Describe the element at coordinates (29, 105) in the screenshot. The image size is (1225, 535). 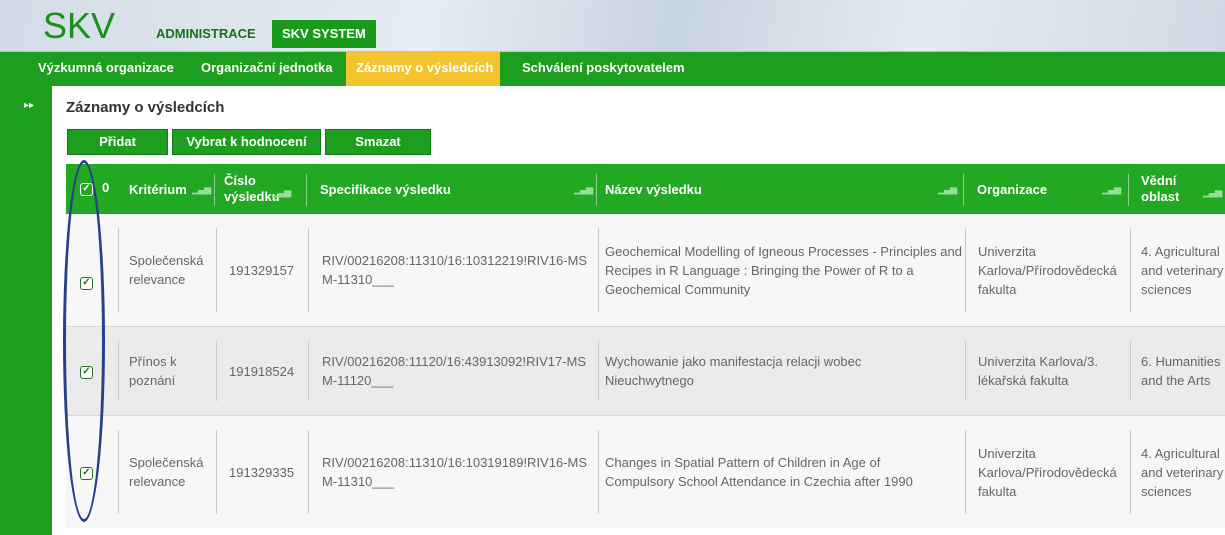
I see `double-chevron-right-icon: ▸▸` at that location.